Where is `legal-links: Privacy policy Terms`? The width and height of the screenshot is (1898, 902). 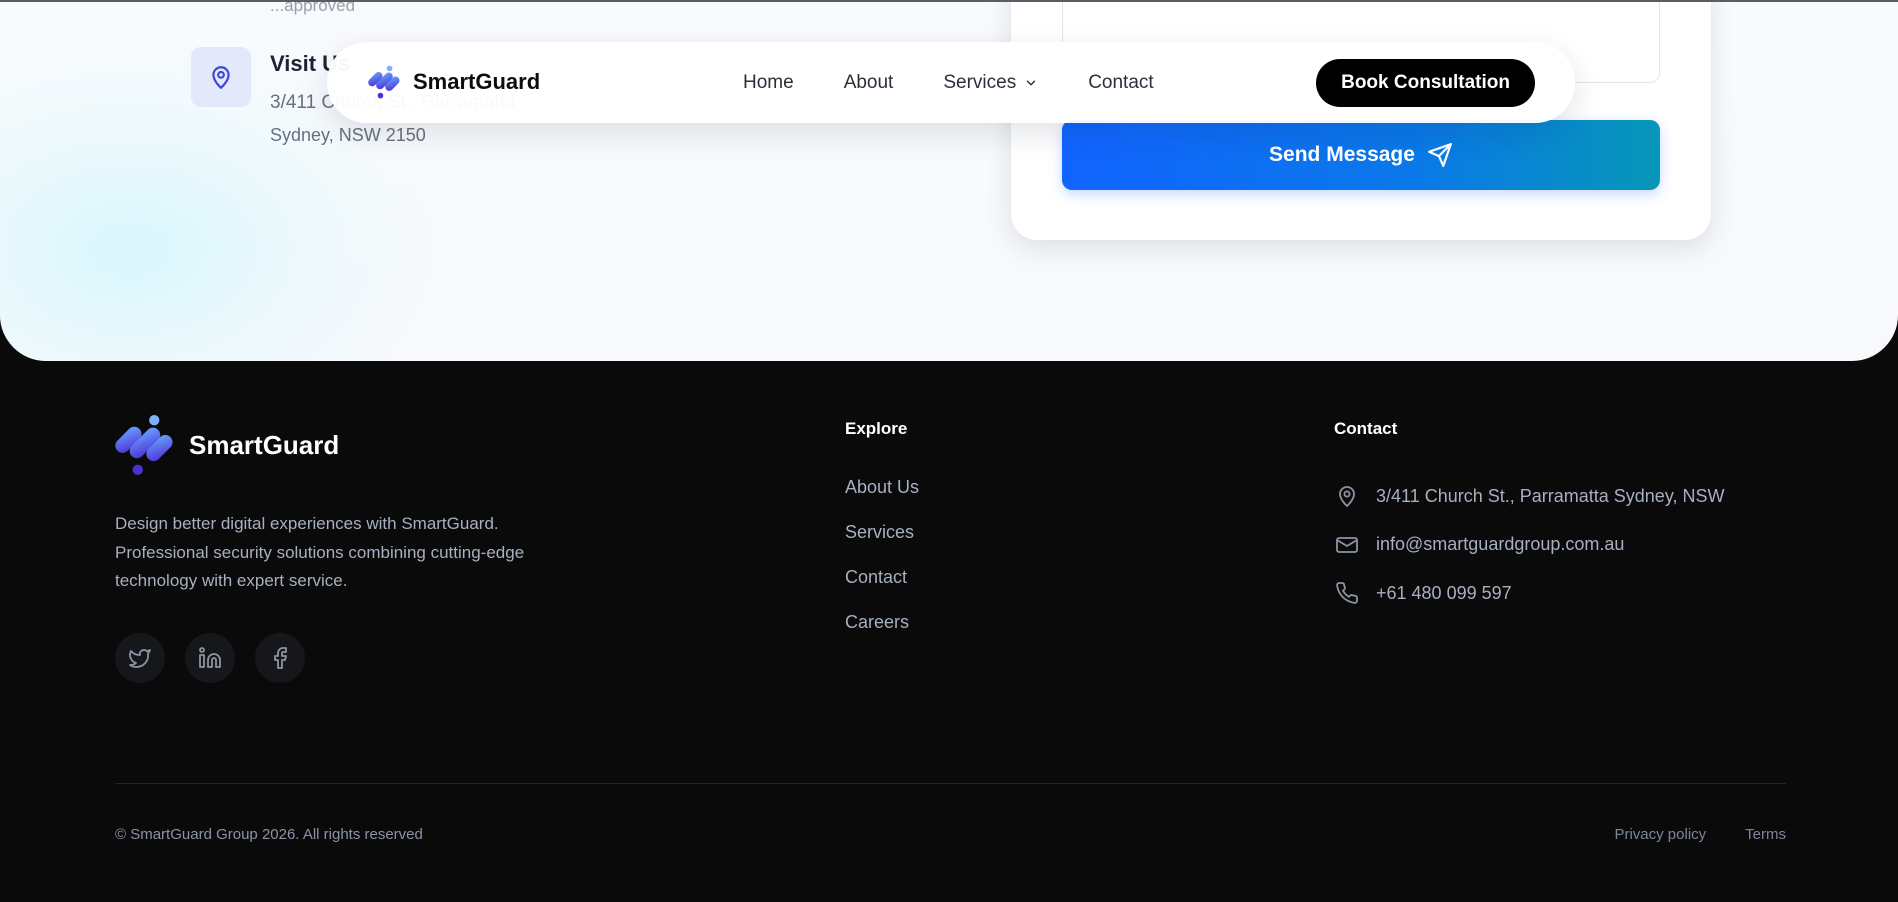 legal-links: Privacy policy Terms is located at coordinates (1700, 834).